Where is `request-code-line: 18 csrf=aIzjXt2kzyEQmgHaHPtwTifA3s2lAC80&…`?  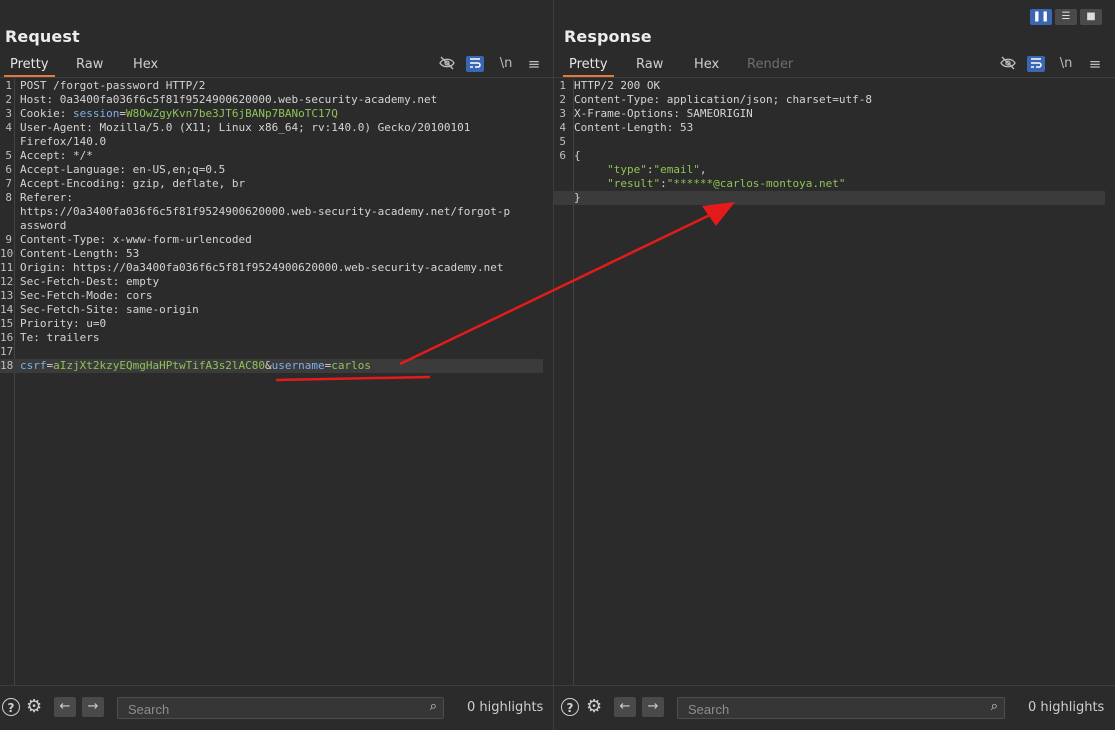
request-code-line: 18 csrf=aIzjXt2kzyEQmgHaHPtwTifA3s2lAC80&… is located at coordinates (271, 366).